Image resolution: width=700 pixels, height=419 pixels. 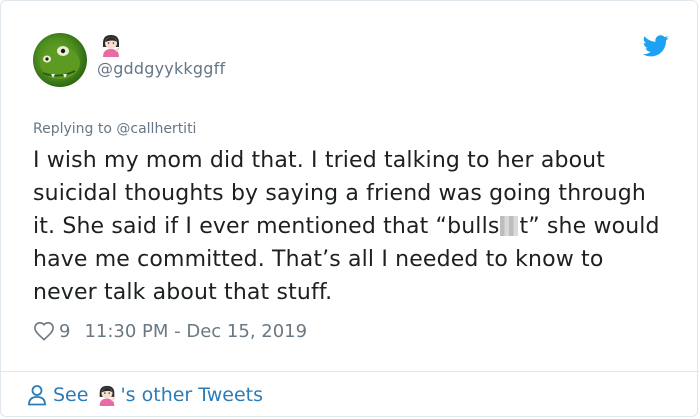 I want to click on avatar, so click(x=60, y=60).